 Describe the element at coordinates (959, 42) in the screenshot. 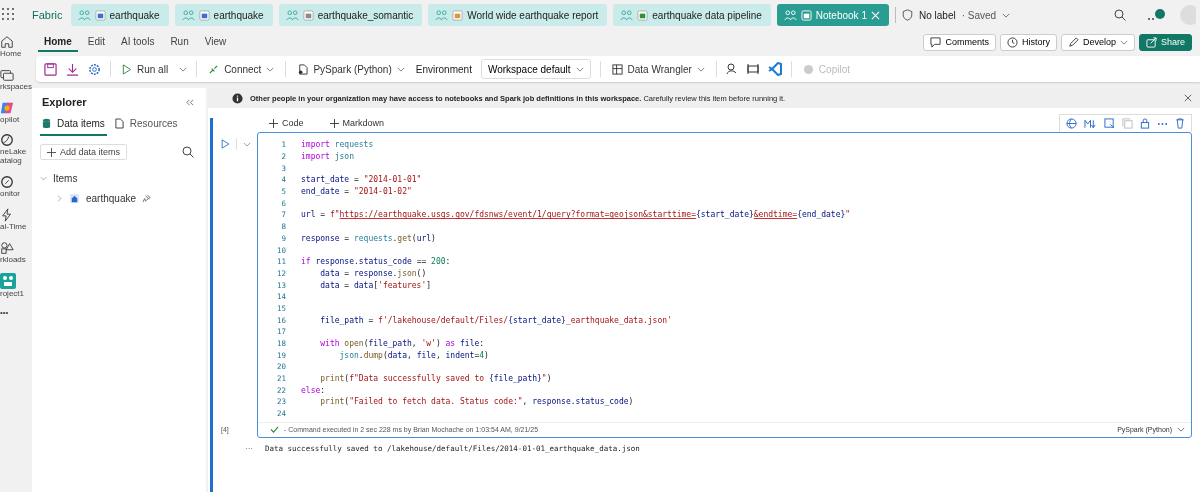

I see `comment-button: Comments` at that location.